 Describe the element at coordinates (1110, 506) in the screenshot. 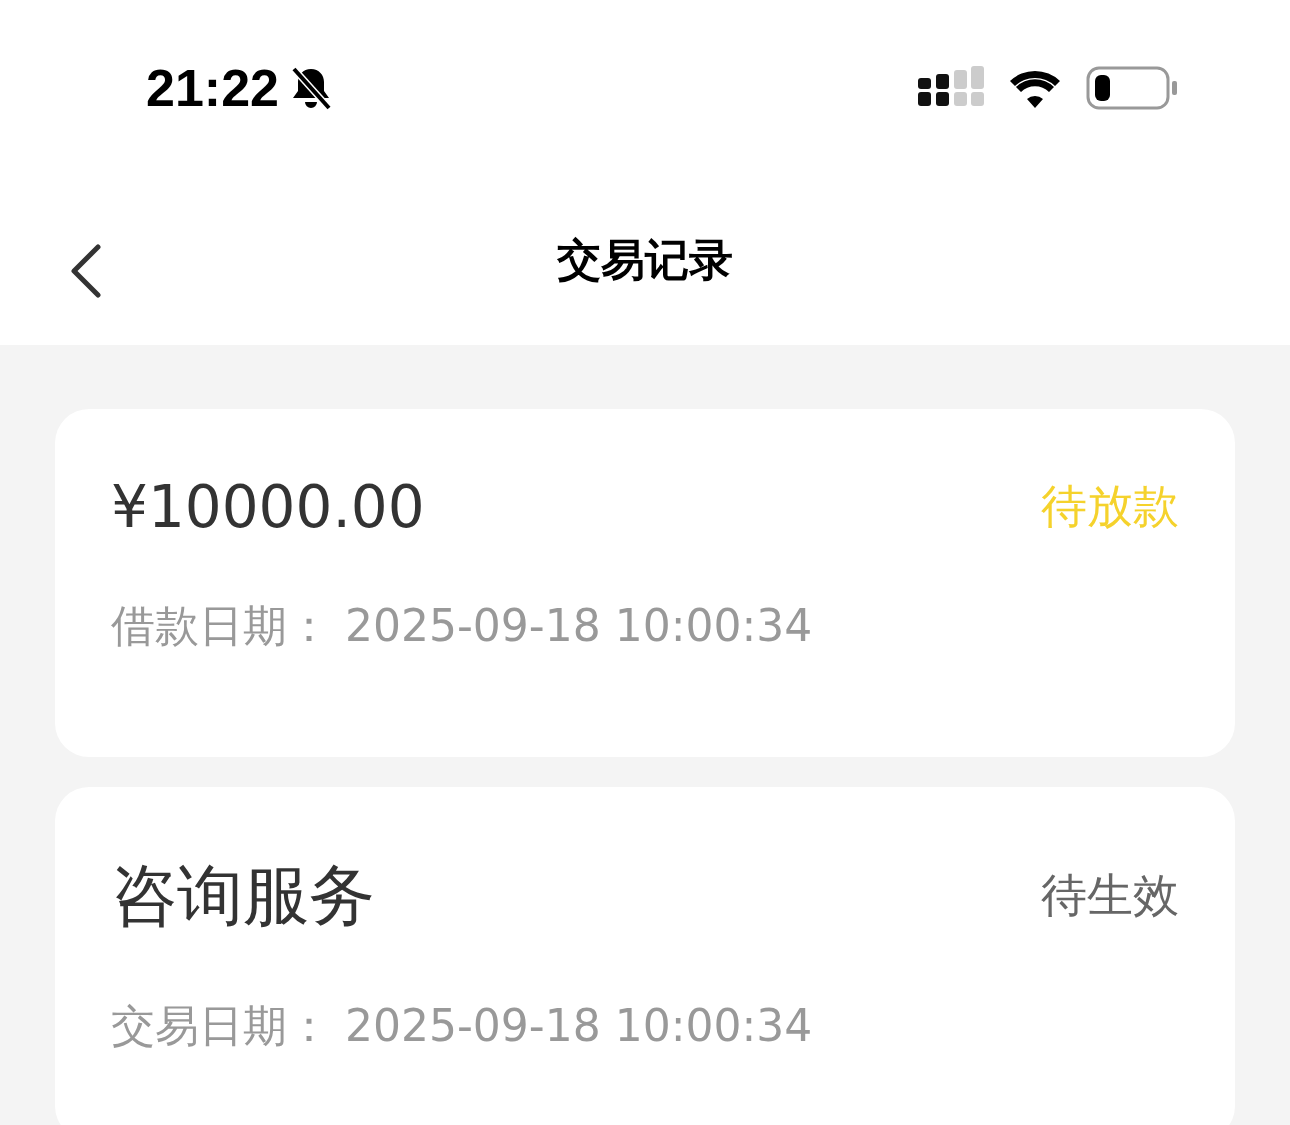

I see `record-status: 待放款` at that location.